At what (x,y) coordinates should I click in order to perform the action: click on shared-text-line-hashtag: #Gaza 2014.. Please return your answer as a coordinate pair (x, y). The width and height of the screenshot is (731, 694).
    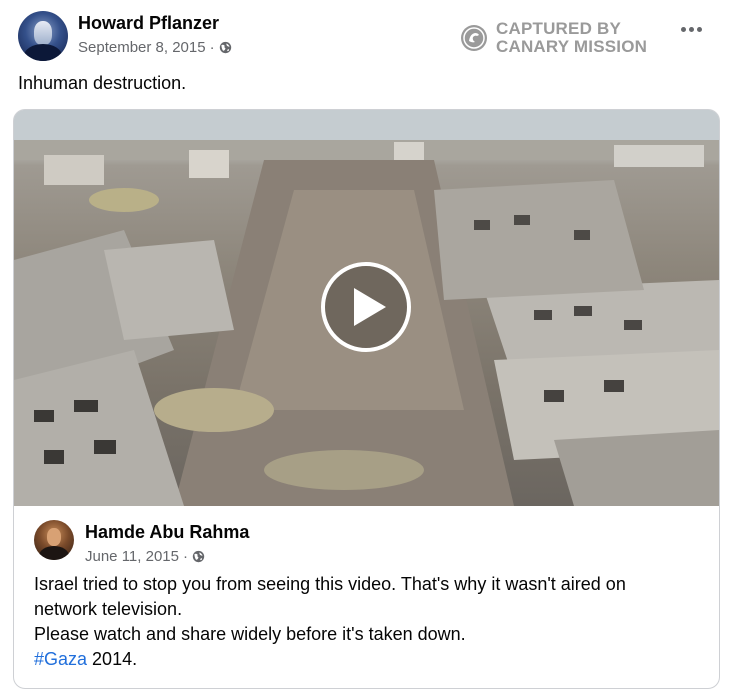
    Looking at the image, I should click on (369, 659).